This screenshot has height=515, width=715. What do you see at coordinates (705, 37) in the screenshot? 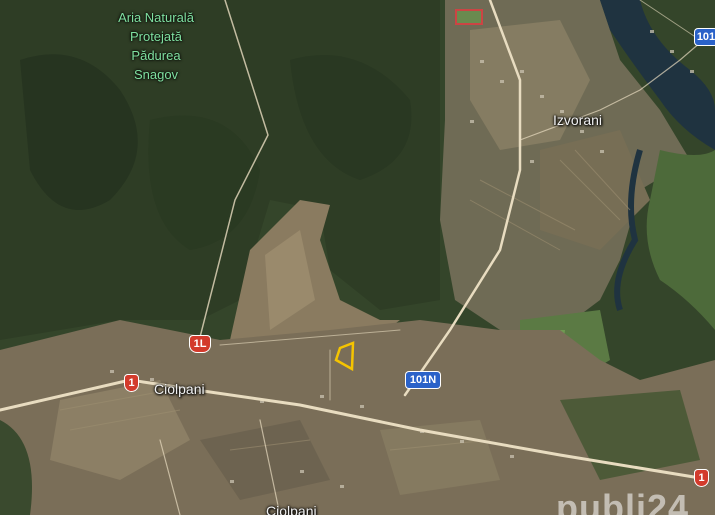
I see `road-shield-101: 101` at bounding box center [705, 37].